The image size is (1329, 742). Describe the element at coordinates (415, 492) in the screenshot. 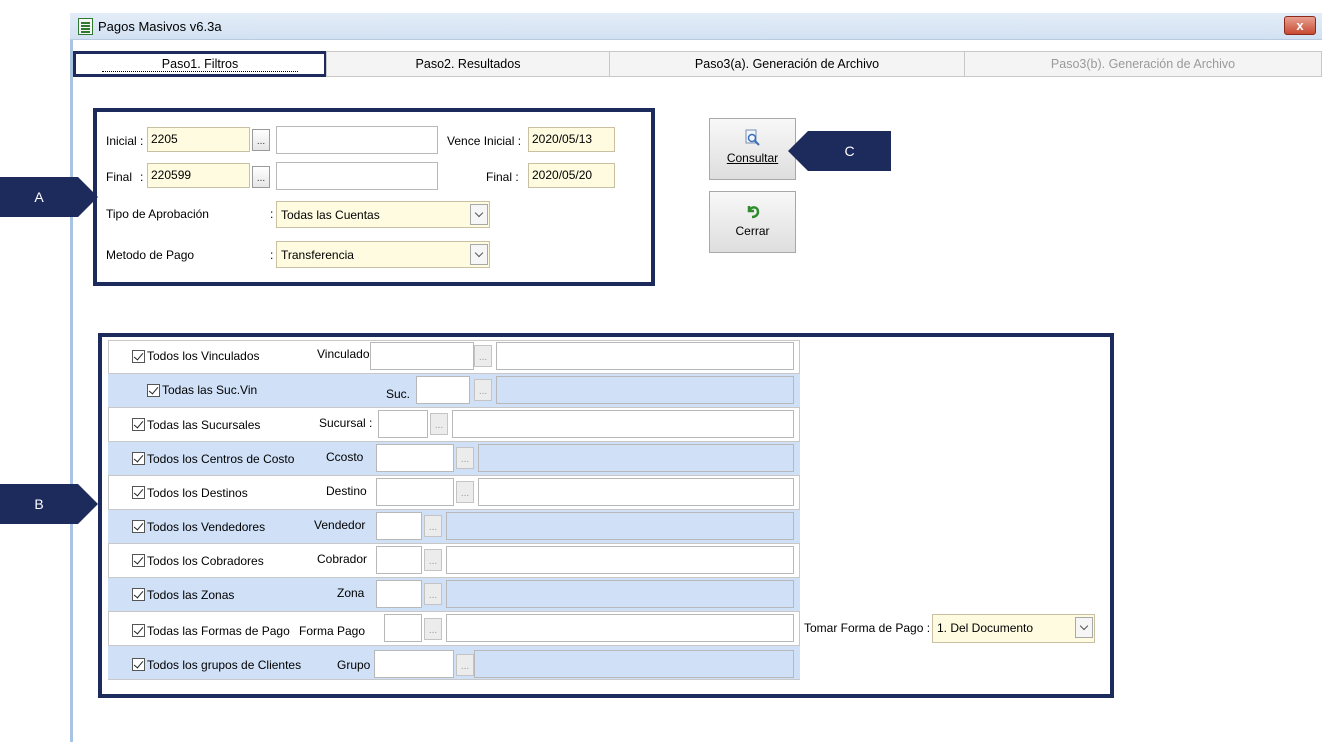

I see `destino-input` at that location.